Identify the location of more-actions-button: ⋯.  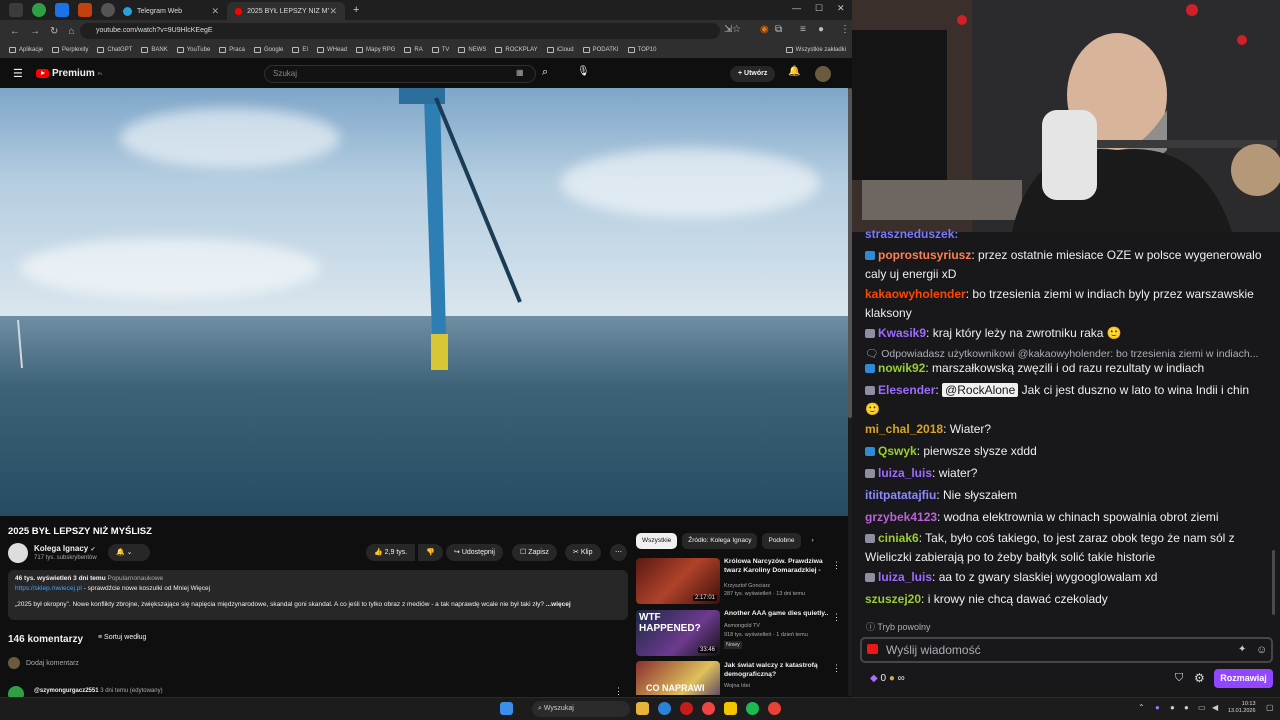
(618, 552).